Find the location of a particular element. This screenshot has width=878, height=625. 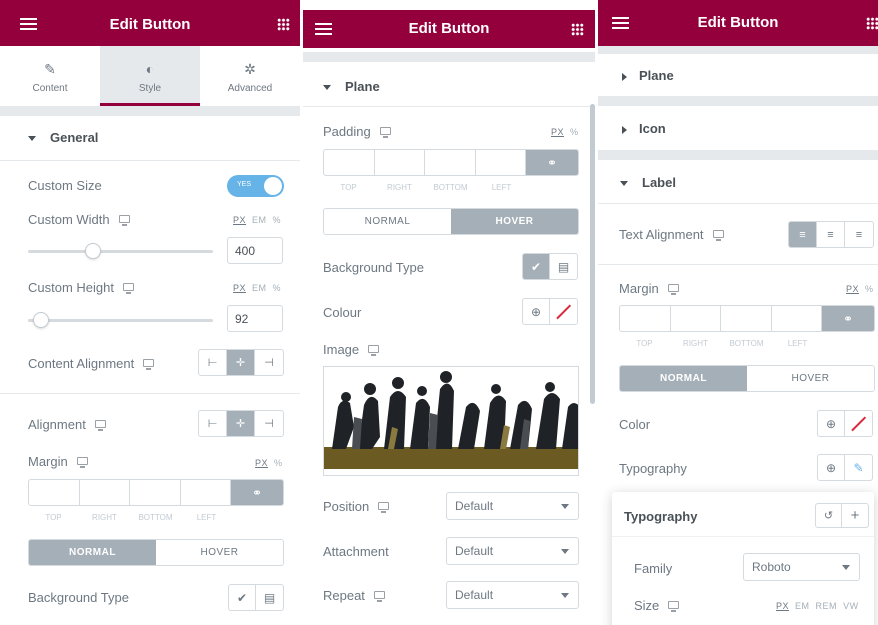

background-type-buttons: ✔ ▤ is located at coordinates (550, 266).